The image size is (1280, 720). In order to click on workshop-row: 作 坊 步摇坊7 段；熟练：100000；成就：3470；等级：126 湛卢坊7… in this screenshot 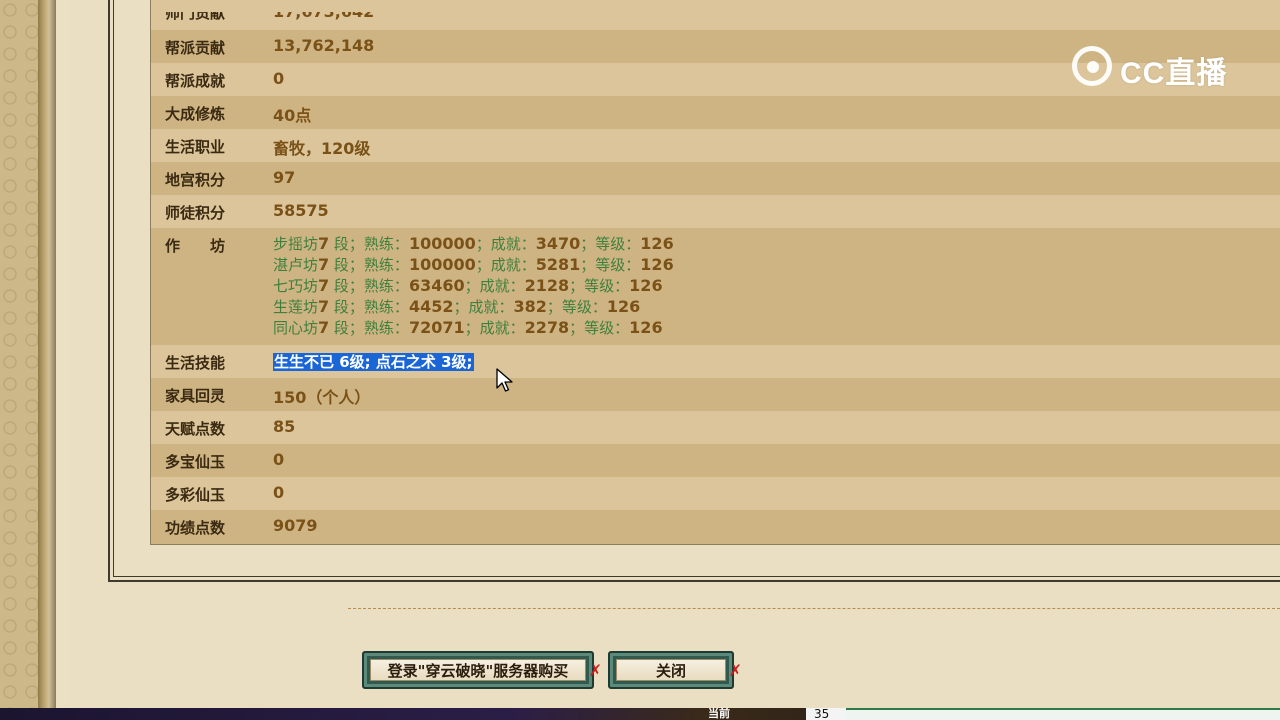, I will do `click(715, 286)`.